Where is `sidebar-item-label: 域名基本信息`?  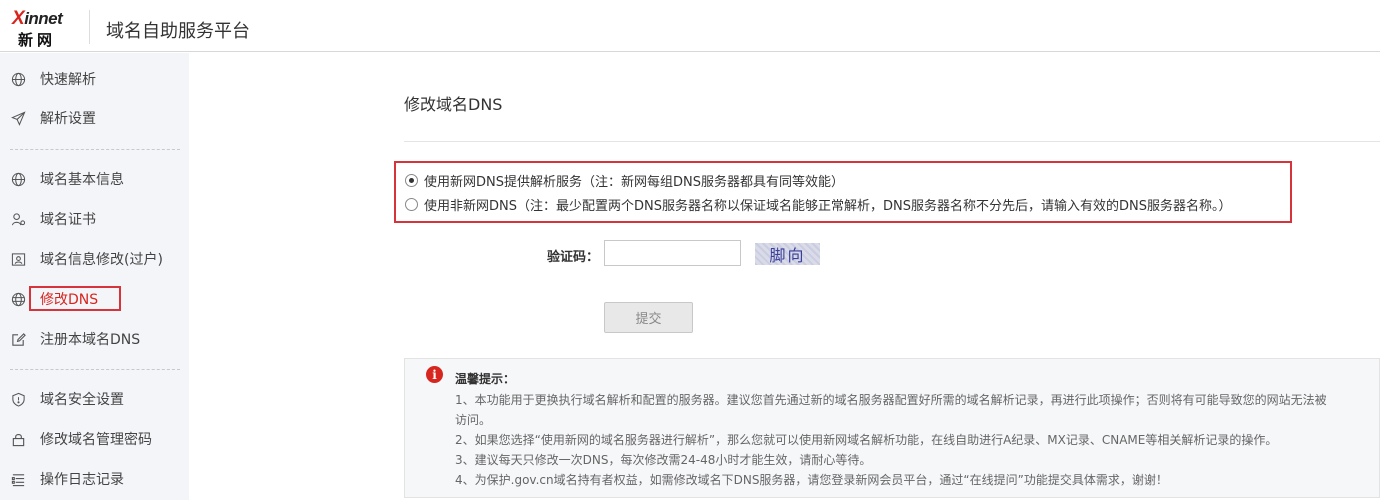
sidebar-item-label: 域名基本信息 is located at coordinates (82, 180).